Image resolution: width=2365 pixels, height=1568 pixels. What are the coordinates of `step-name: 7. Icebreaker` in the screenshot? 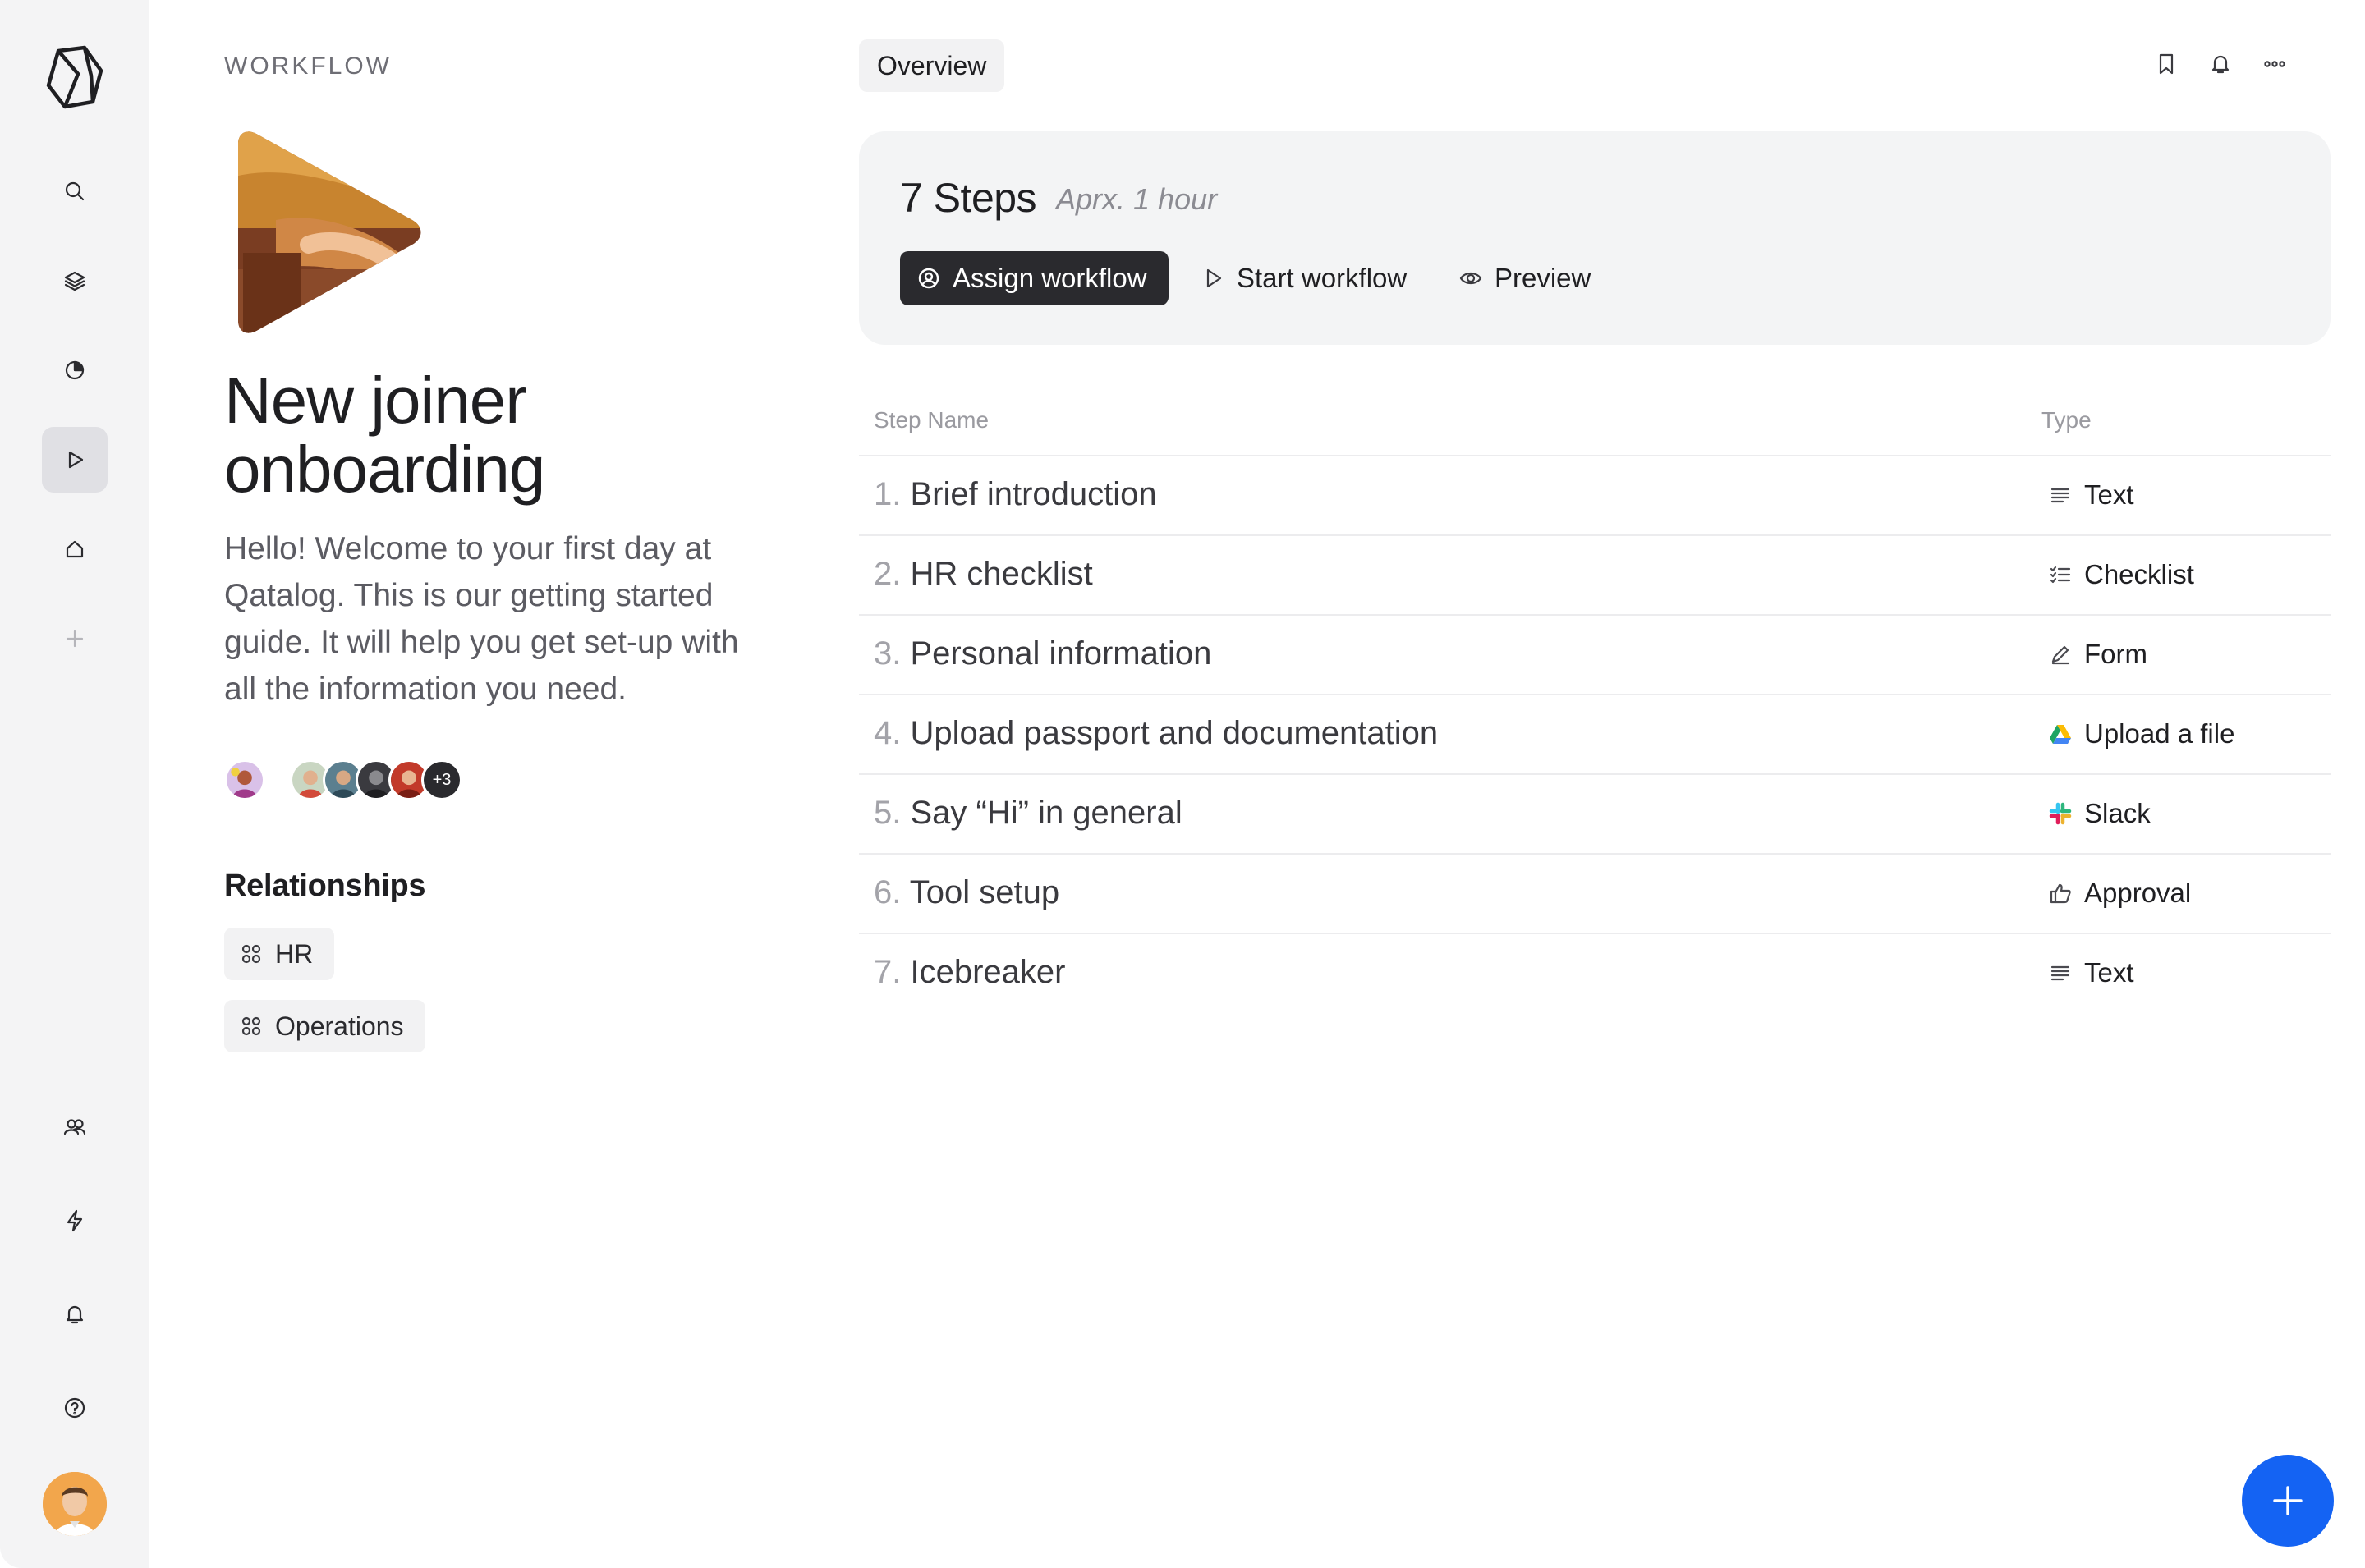 It's located at (969, 972).